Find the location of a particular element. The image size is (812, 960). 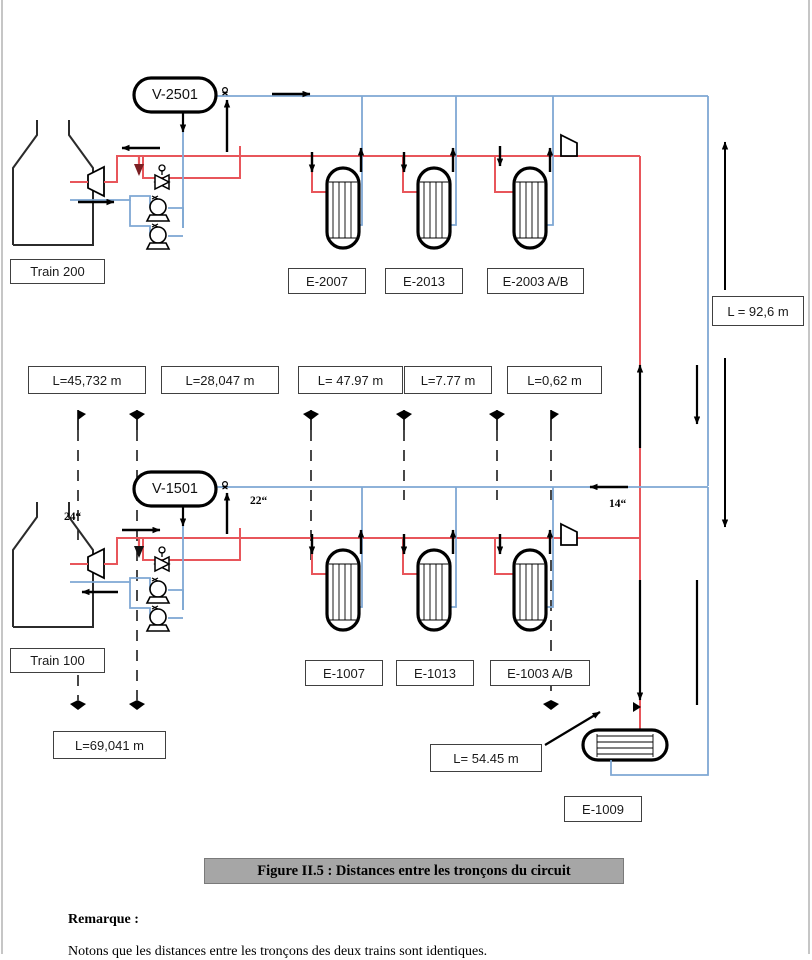

remark-title: Remarque : is located at coordinates (103, 919).